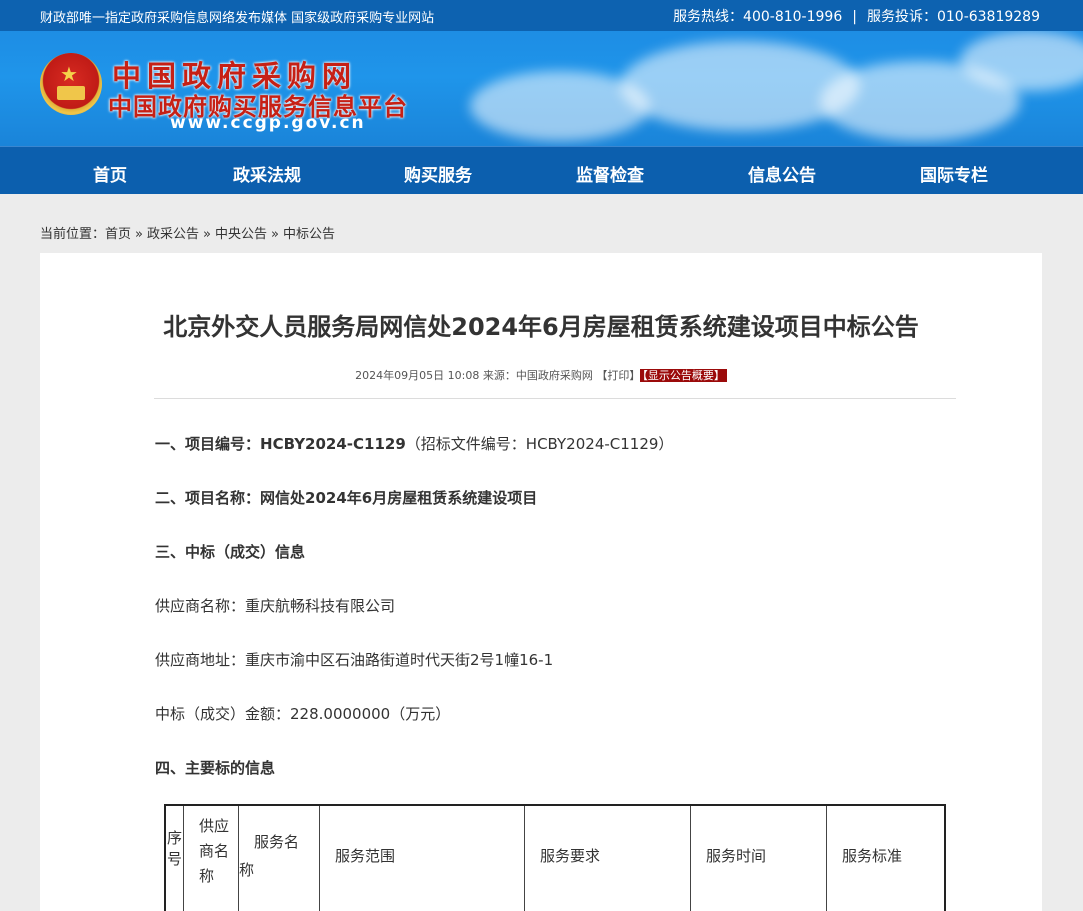  I want to click on col-service-requirement-header: 服务要求, so click(570, 856).